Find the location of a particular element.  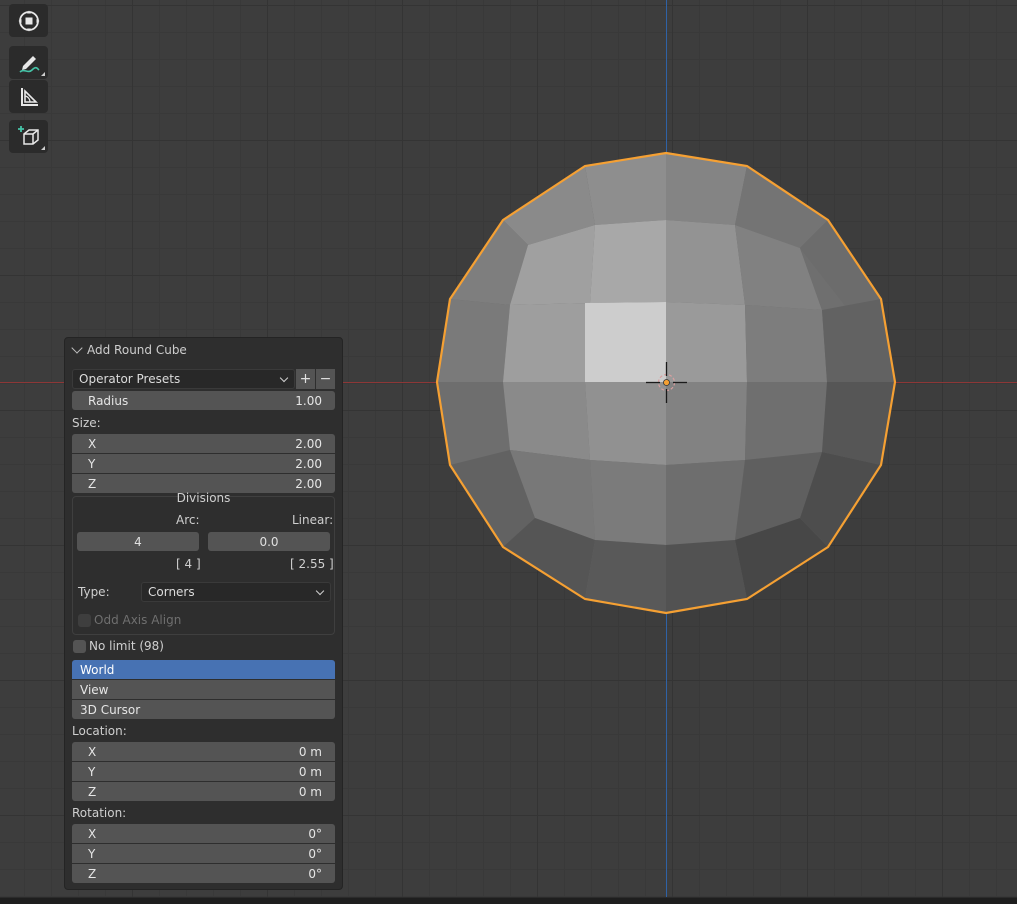

arc-value: 4 is located at coordinates (138, 541).